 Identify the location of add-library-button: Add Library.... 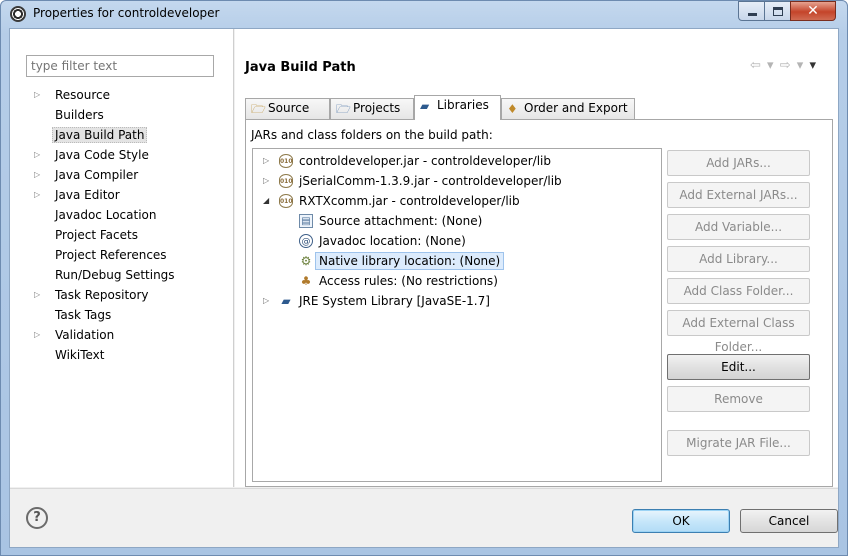
(738, 259).